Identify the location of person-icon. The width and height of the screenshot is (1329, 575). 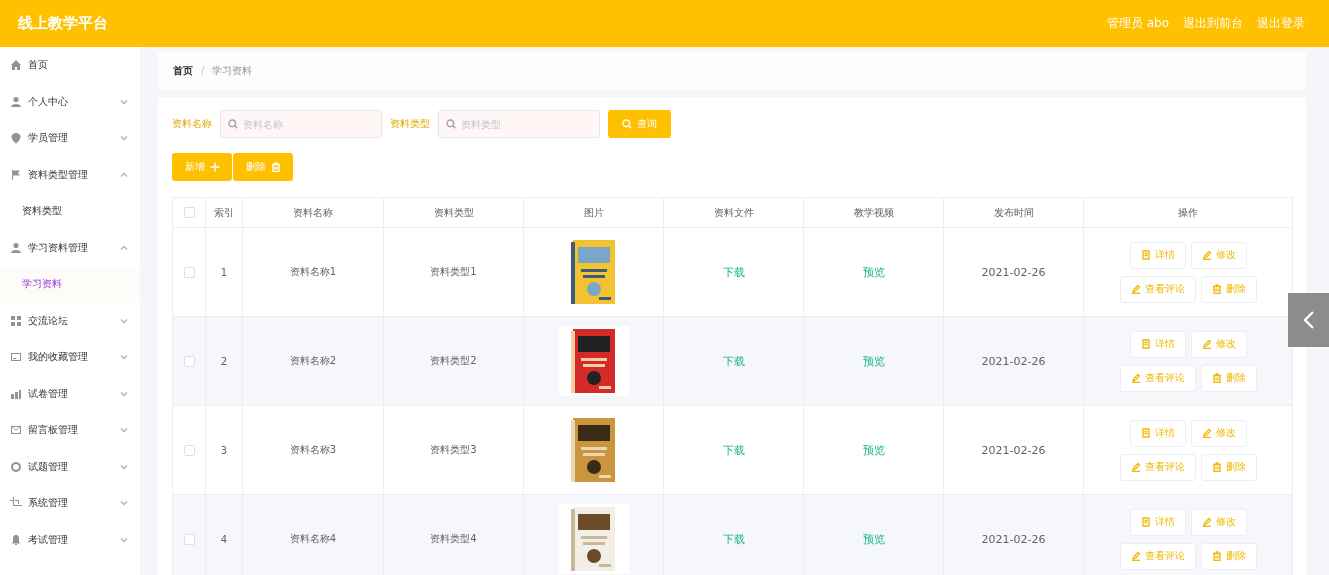
(16, 101).